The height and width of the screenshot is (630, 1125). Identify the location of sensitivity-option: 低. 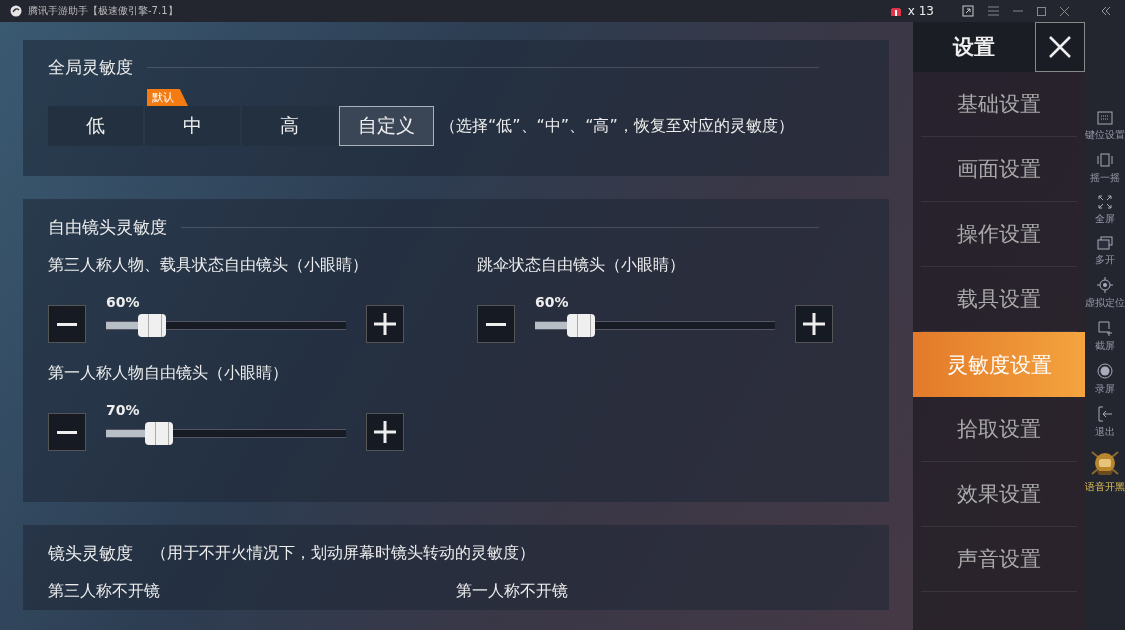
(95, 126).